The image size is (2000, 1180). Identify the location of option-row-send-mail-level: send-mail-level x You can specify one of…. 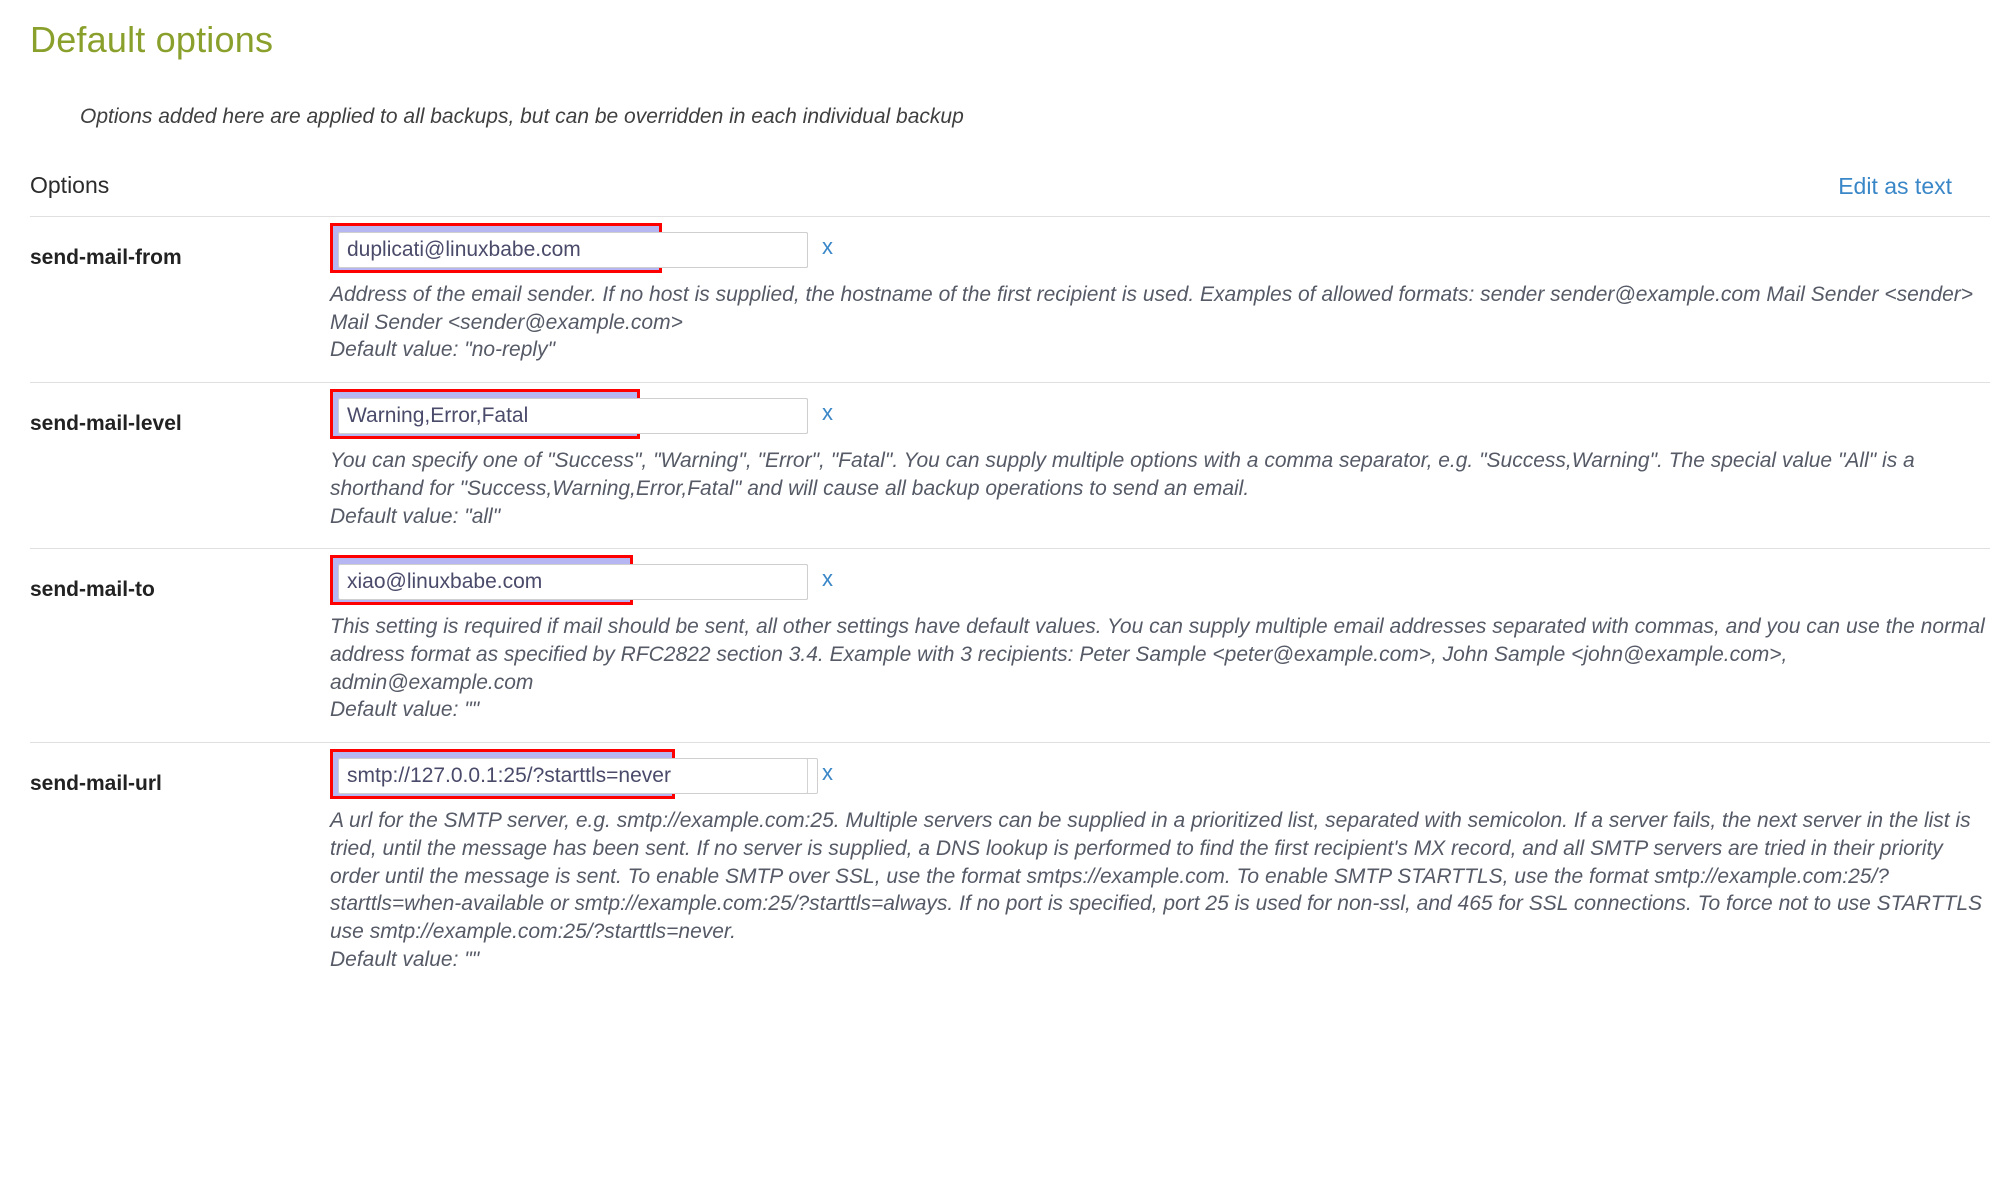
(1010, 465).